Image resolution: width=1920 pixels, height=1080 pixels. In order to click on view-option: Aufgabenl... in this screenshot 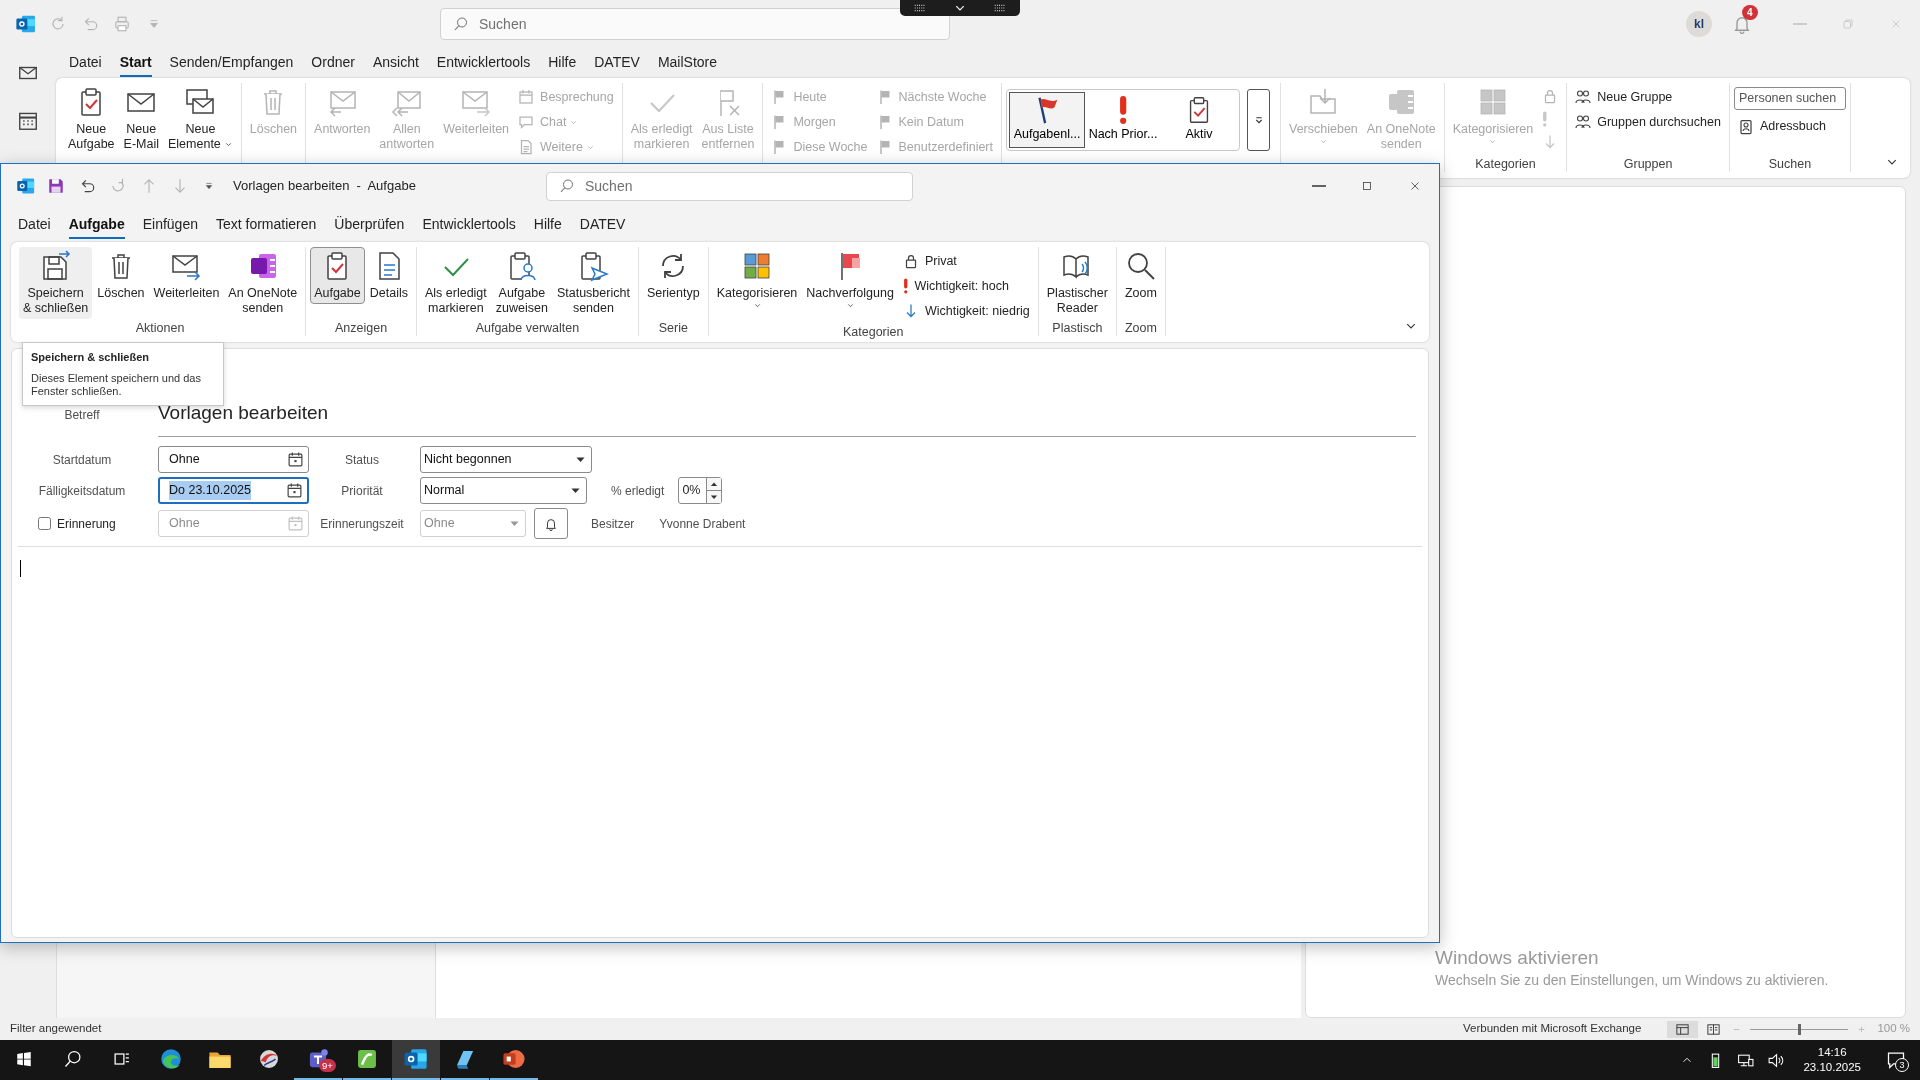, I will do `click(1047, 120)`.